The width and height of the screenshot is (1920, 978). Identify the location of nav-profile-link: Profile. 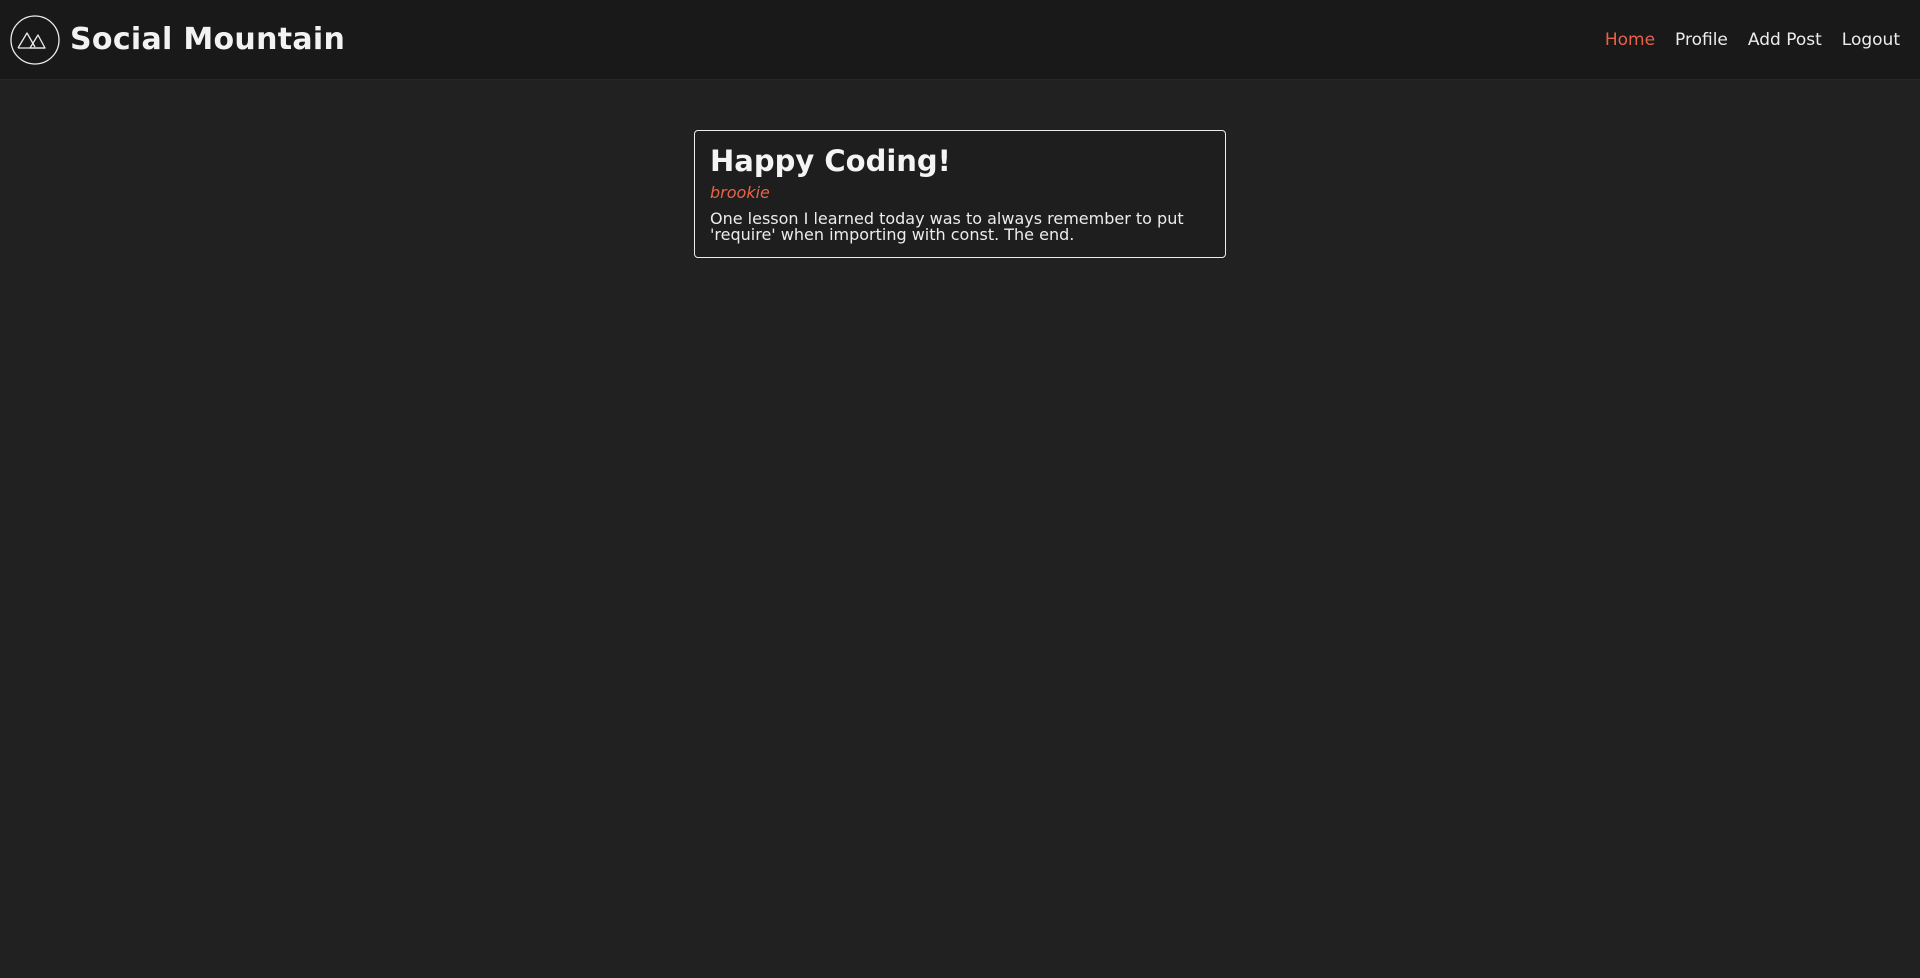
(1701, 40).